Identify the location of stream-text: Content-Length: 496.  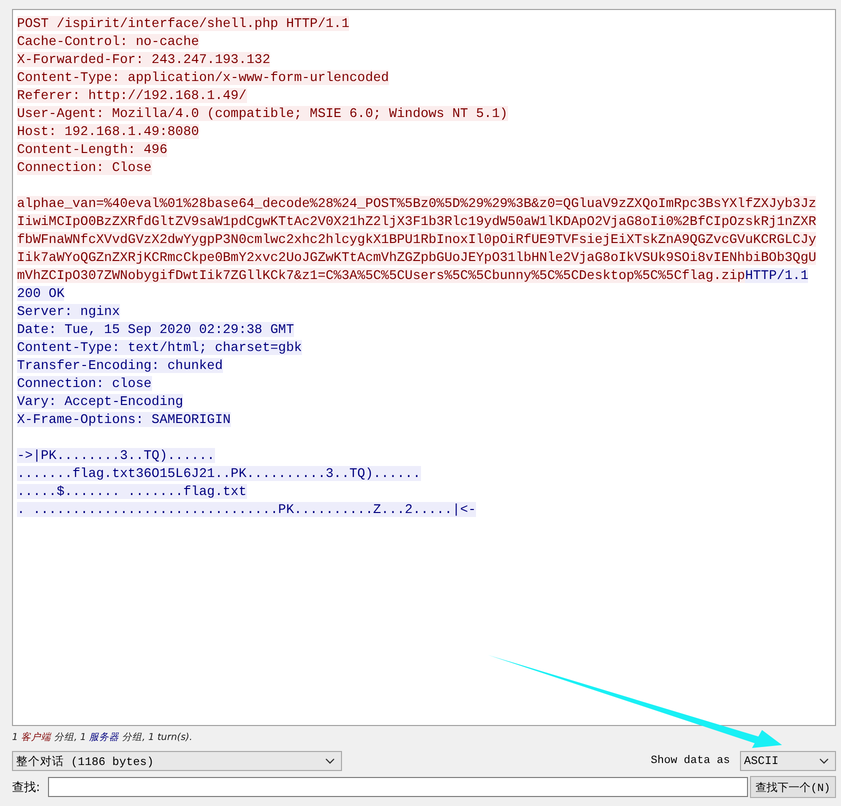
(92, 149).